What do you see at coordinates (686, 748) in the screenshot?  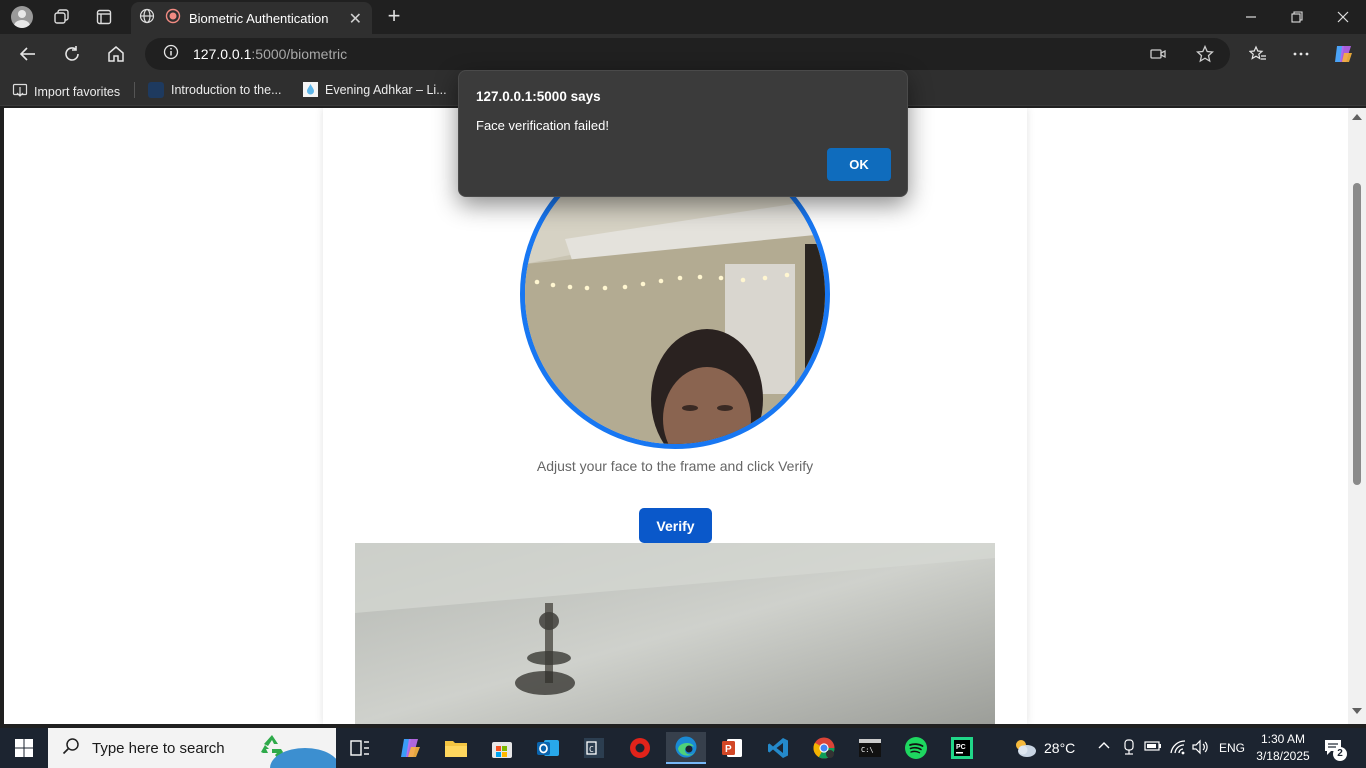 I see `edge-browser-icon` at bounding box center [686, 748].